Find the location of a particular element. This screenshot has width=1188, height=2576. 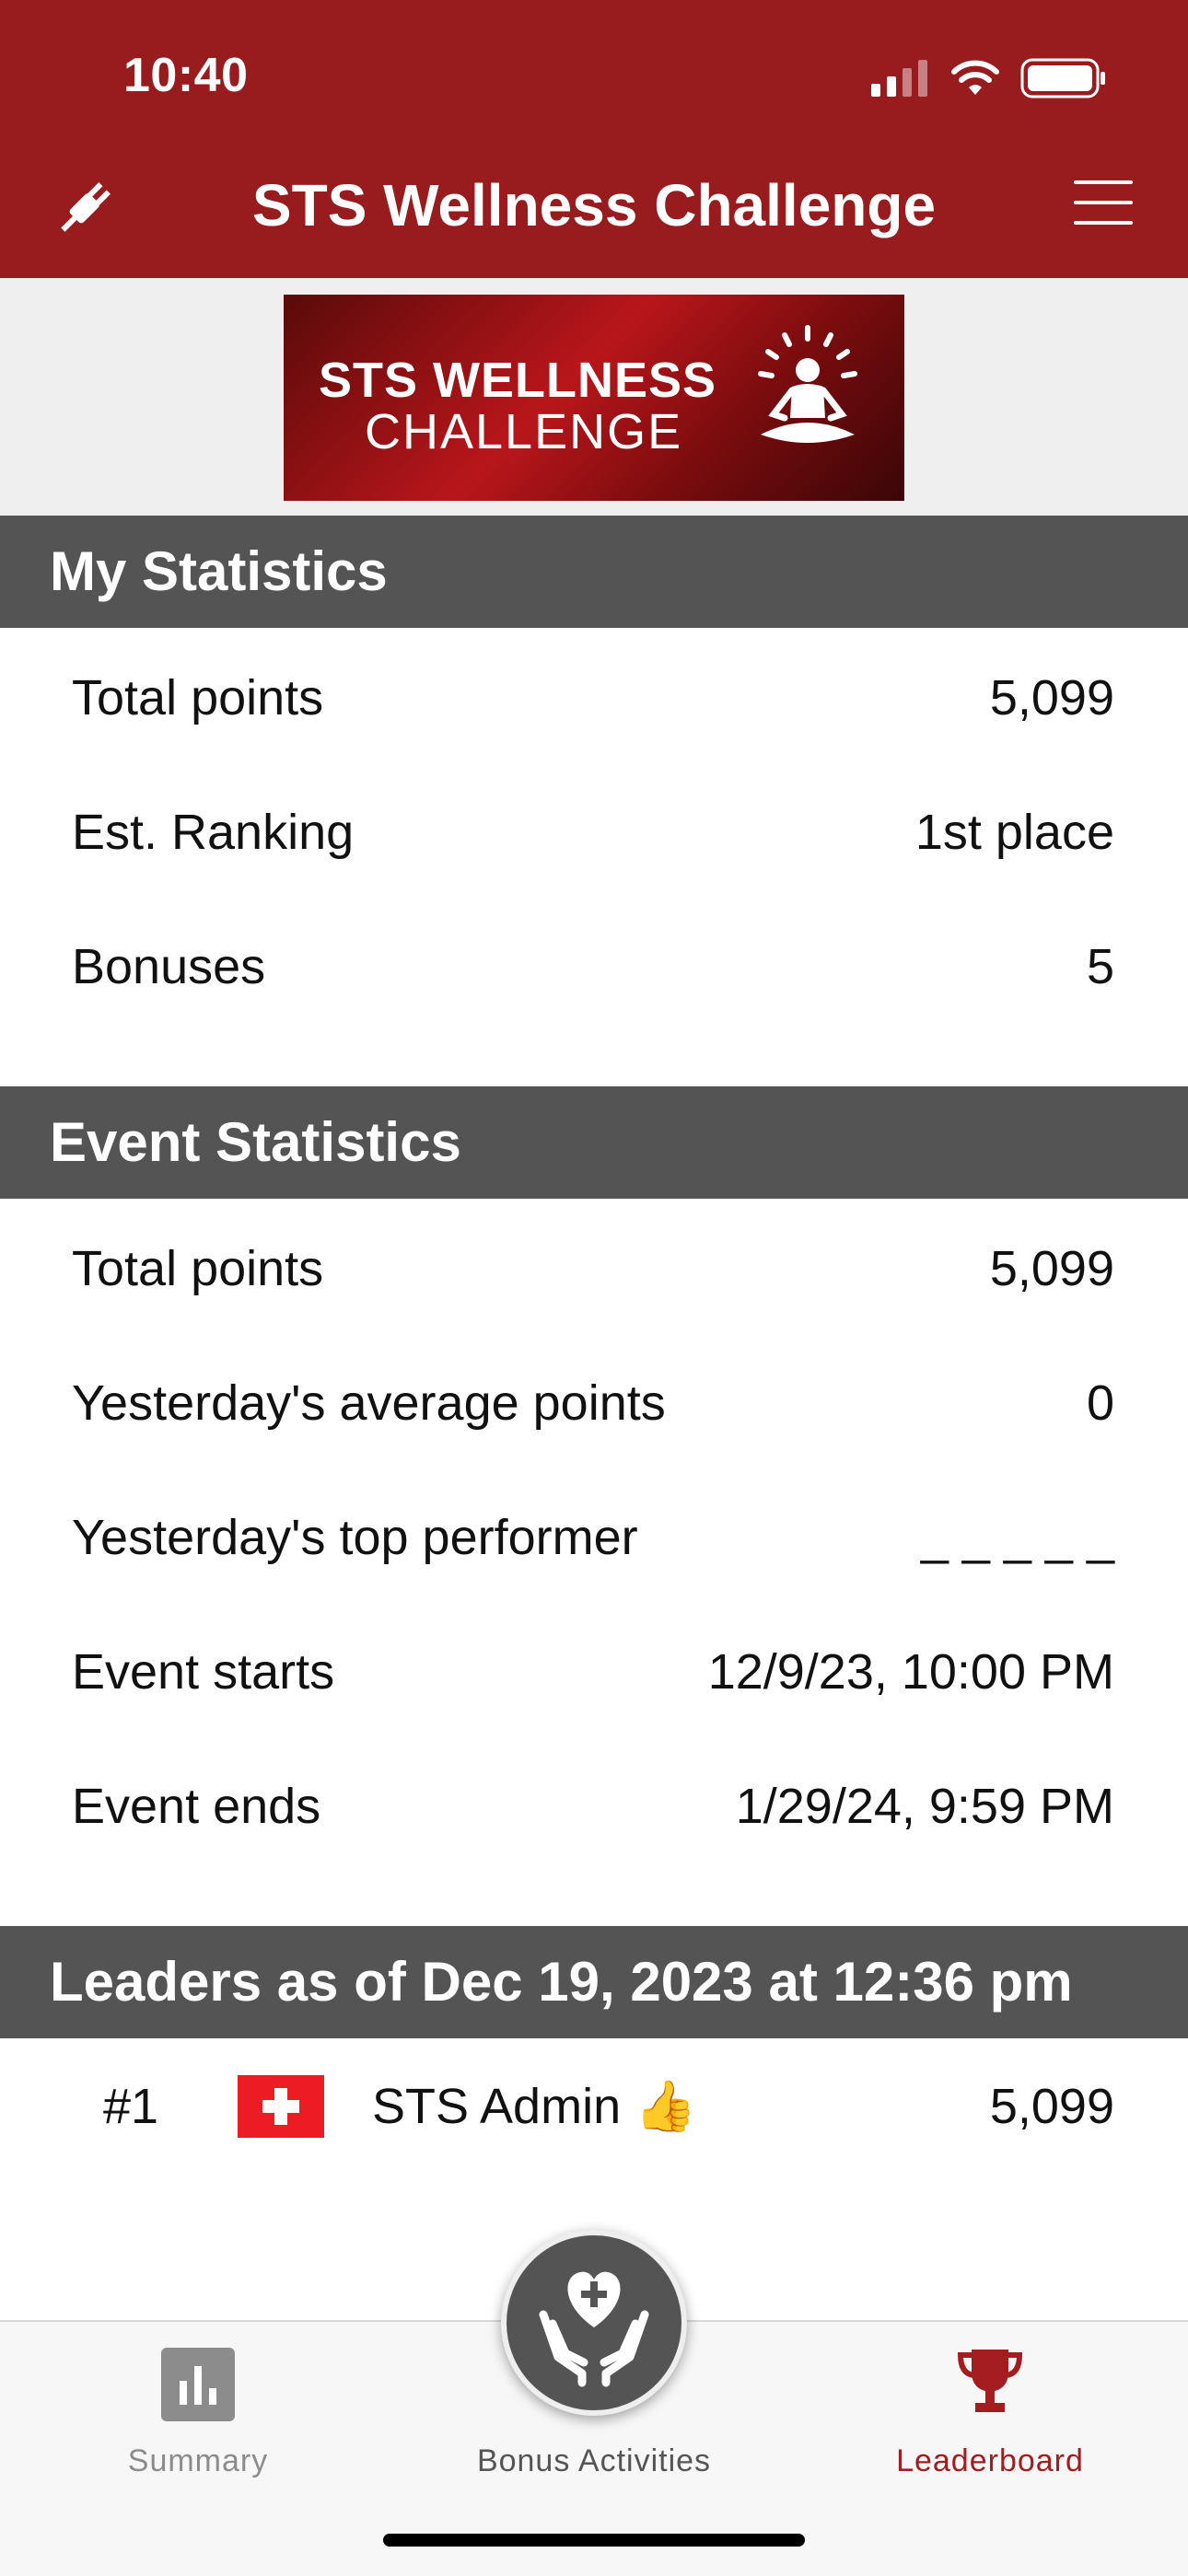

status-icons is located at coordinates (989, 78).